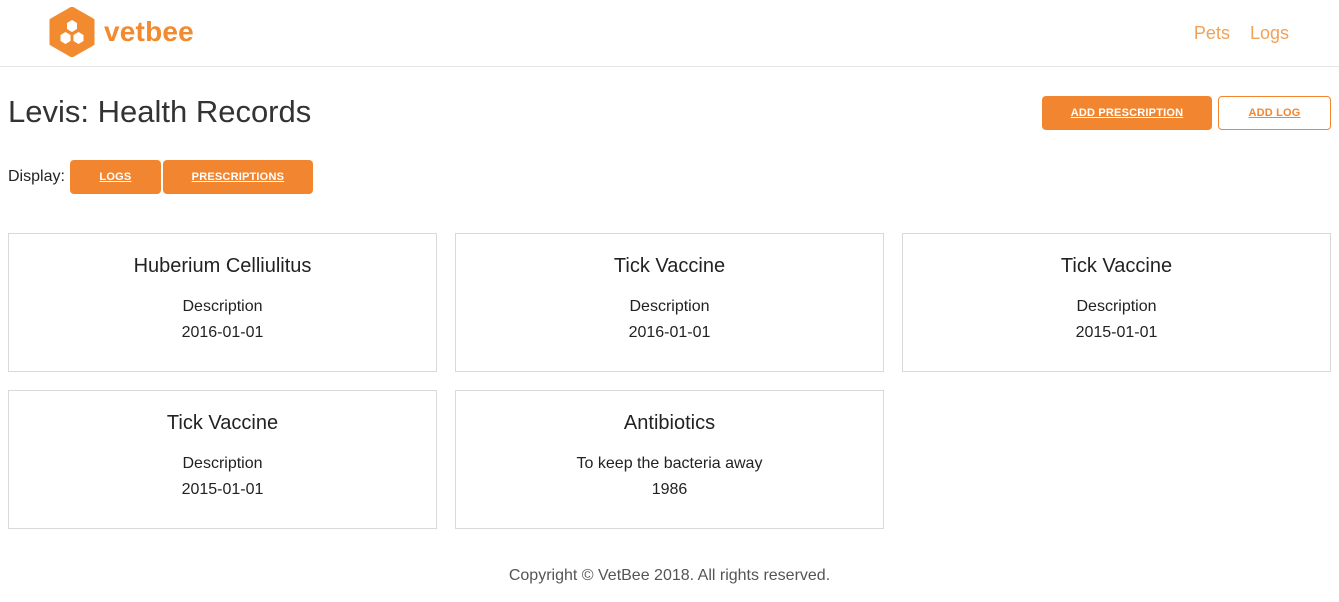  I want to click on brand-logo-link: vetbee, so click(121, 32).